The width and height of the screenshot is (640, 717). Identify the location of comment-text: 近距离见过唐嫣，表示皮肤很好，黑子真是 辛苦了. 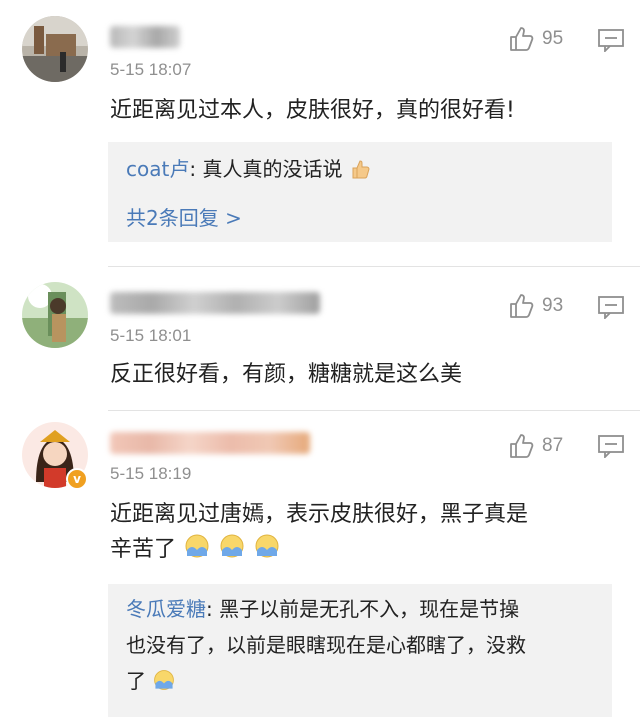
(360, 532).